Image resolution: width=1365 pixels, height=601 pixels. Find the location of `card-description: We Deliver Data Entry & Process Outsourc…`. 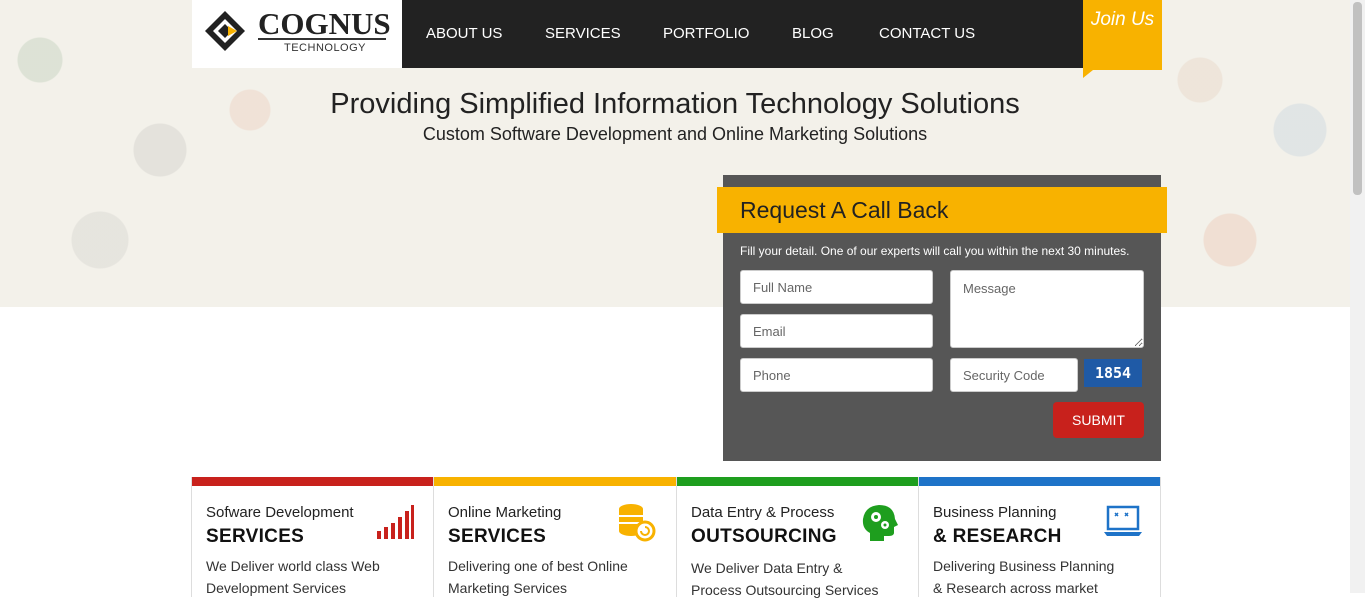

card-description: We Deliver Data Entry & Process Outsourc… is located at coordinates (785, 579).